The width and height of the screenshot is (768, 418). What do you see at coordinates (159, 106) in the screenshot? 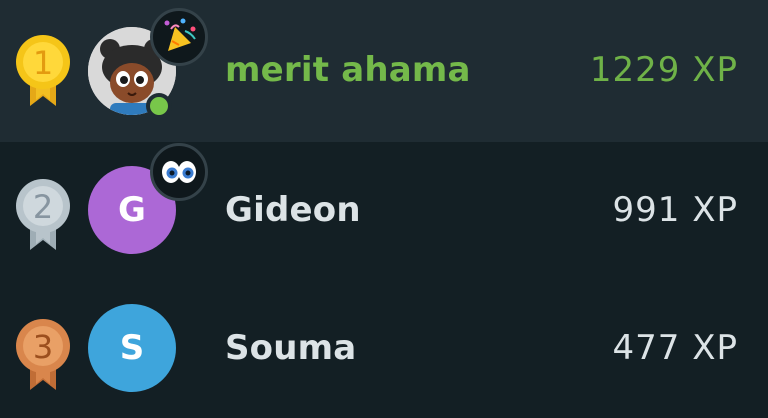
I see `online-status-dot` at bounding box center [159, 106].